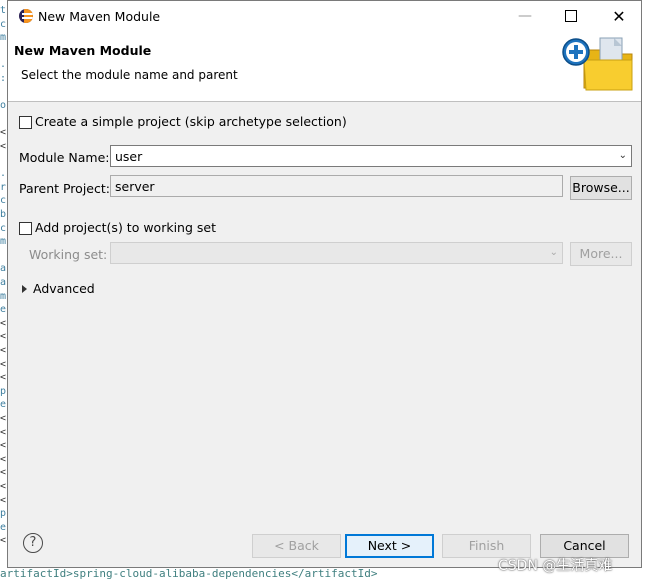 This screenshot has width=650, height=582. Describe the element at coordinates (371, 156) in the screenshot. I see `module-name-combo: user ⌄` at that location.